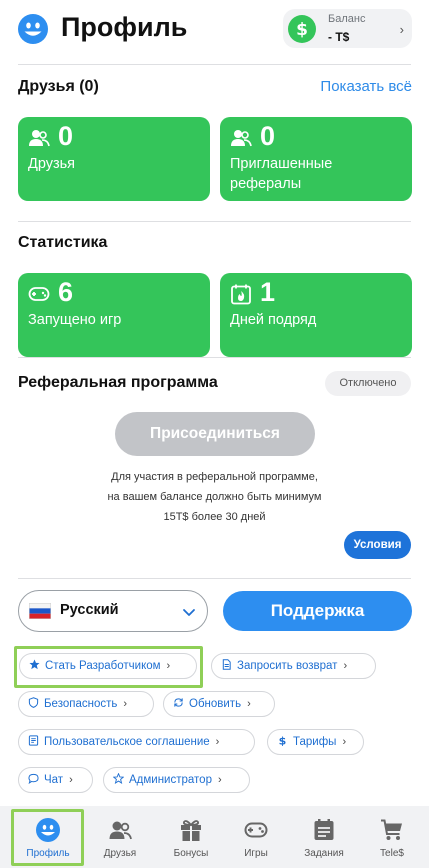 The height and width of the screenshot is (868, 429). Describe the element at coordinates (33, 740) in the screenshot. I see `agreement-icon` at that location.